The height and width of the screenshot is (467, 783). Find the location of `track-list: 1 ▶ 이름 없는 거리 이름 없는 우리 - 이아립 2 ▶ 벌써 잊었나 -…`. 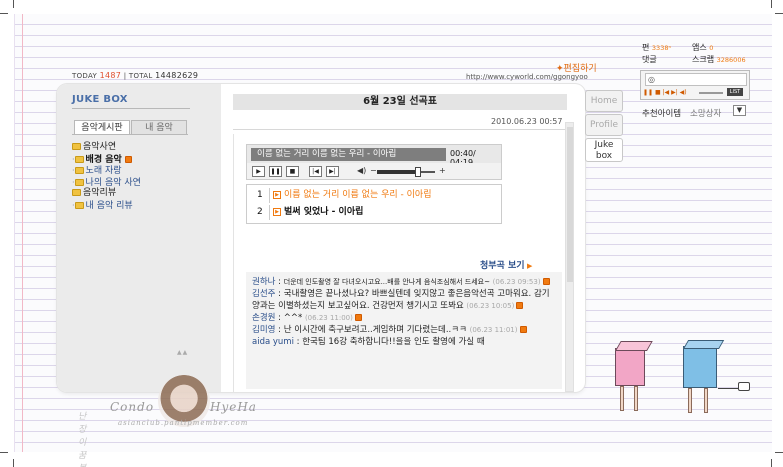

track-list: 1 ▶ 이름 없는 거리 이름 없는 우리 - 이아립 2 ▶ 벌써 잊었나 -… is located at coordinates (374, 204).